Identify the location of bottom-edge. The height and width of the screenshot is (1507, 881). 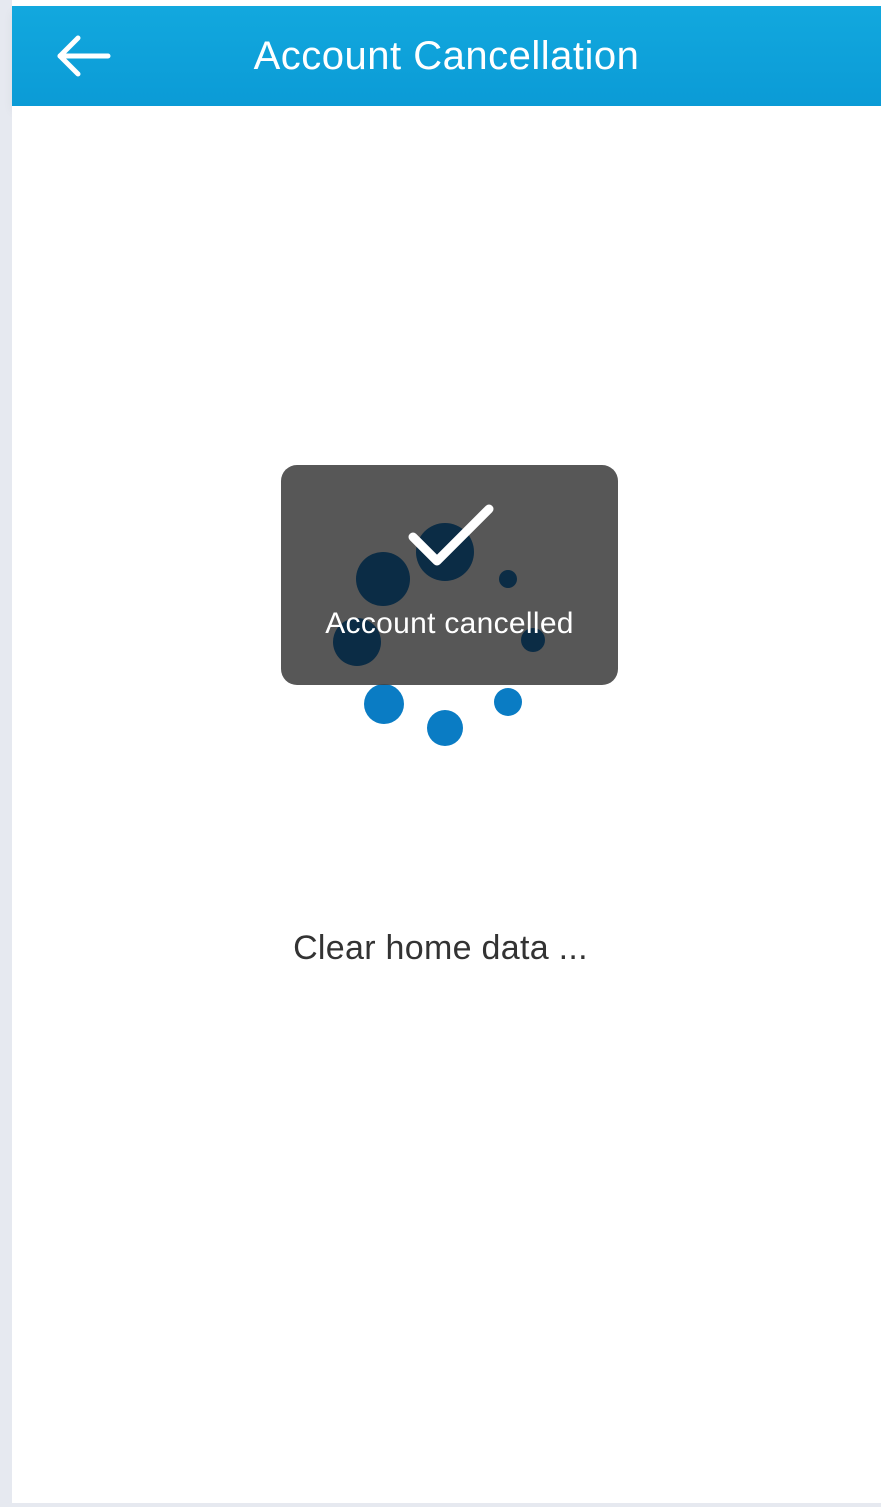
(440, 1505).